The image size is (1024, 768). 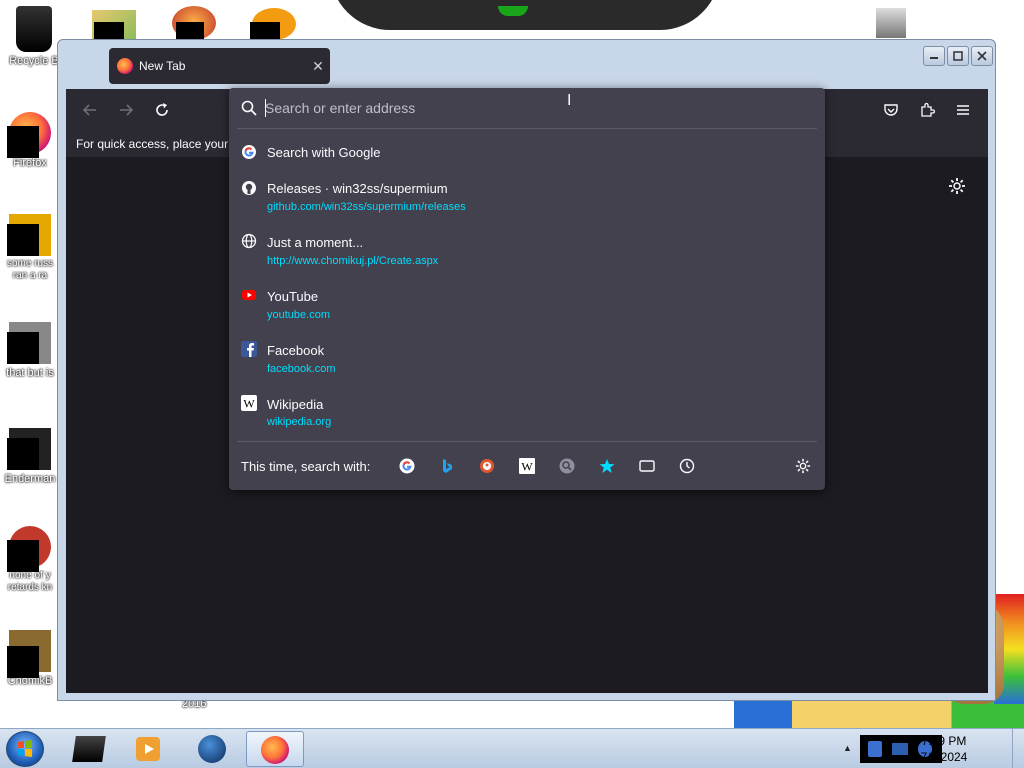 I want to click on recycle-bin-icon, so click(x=34, y=29).